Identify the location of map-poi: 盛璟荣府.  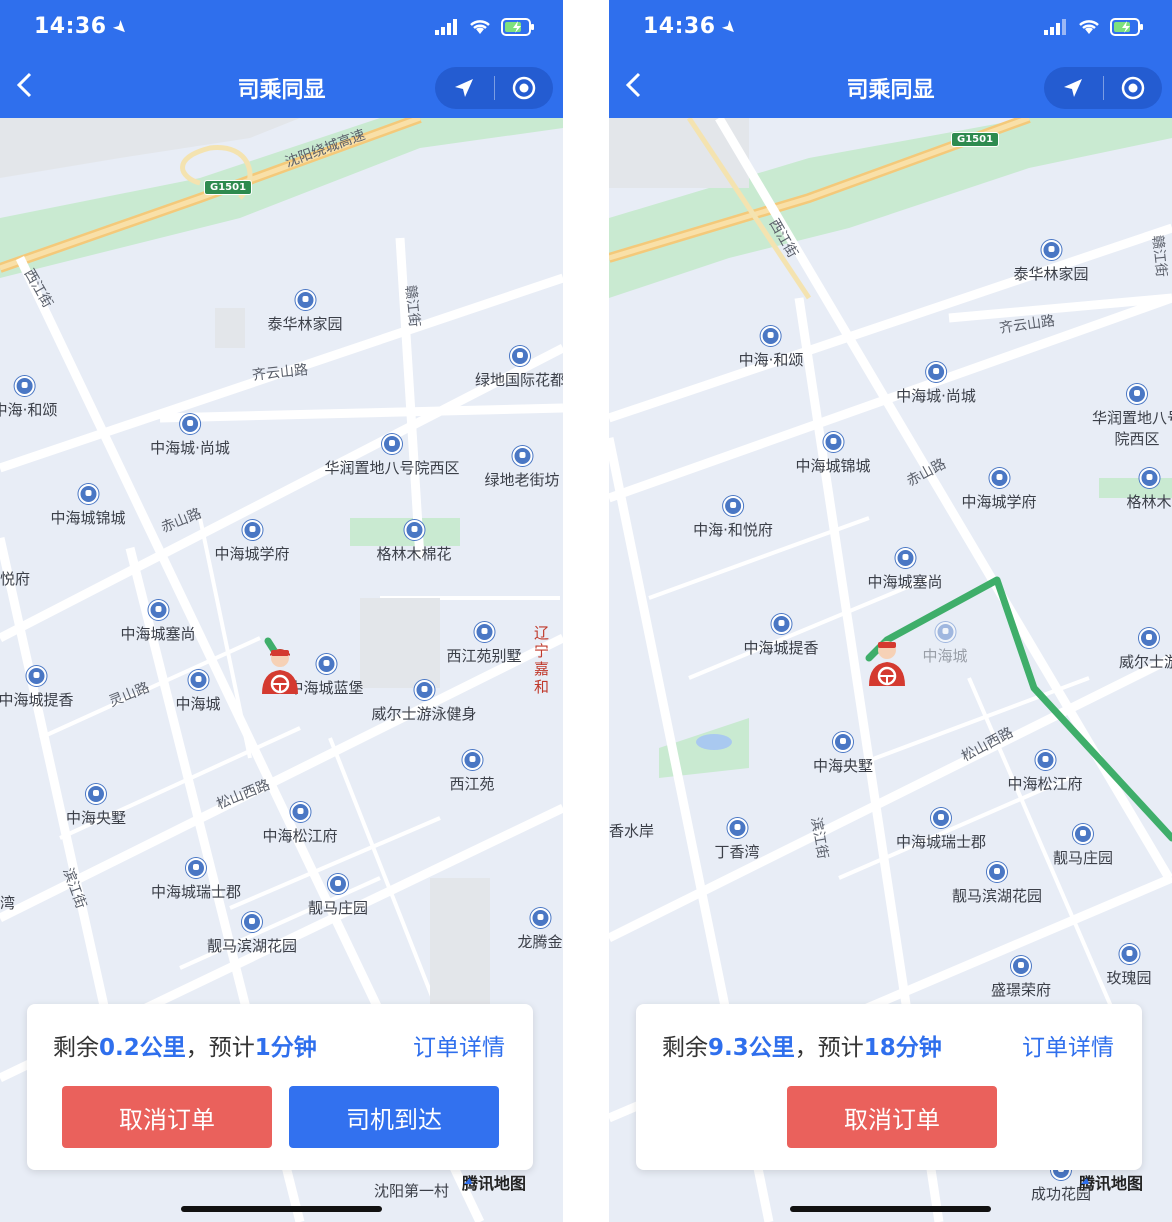
(1021, 978).